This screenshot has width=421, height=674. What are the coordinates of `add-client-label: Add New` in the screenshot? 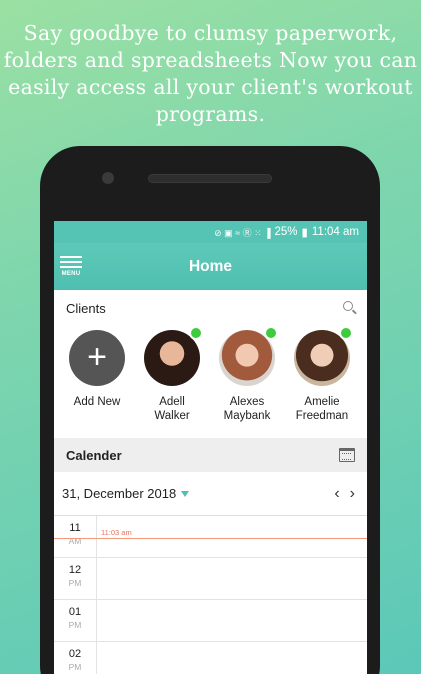 It's located at (97, 402).